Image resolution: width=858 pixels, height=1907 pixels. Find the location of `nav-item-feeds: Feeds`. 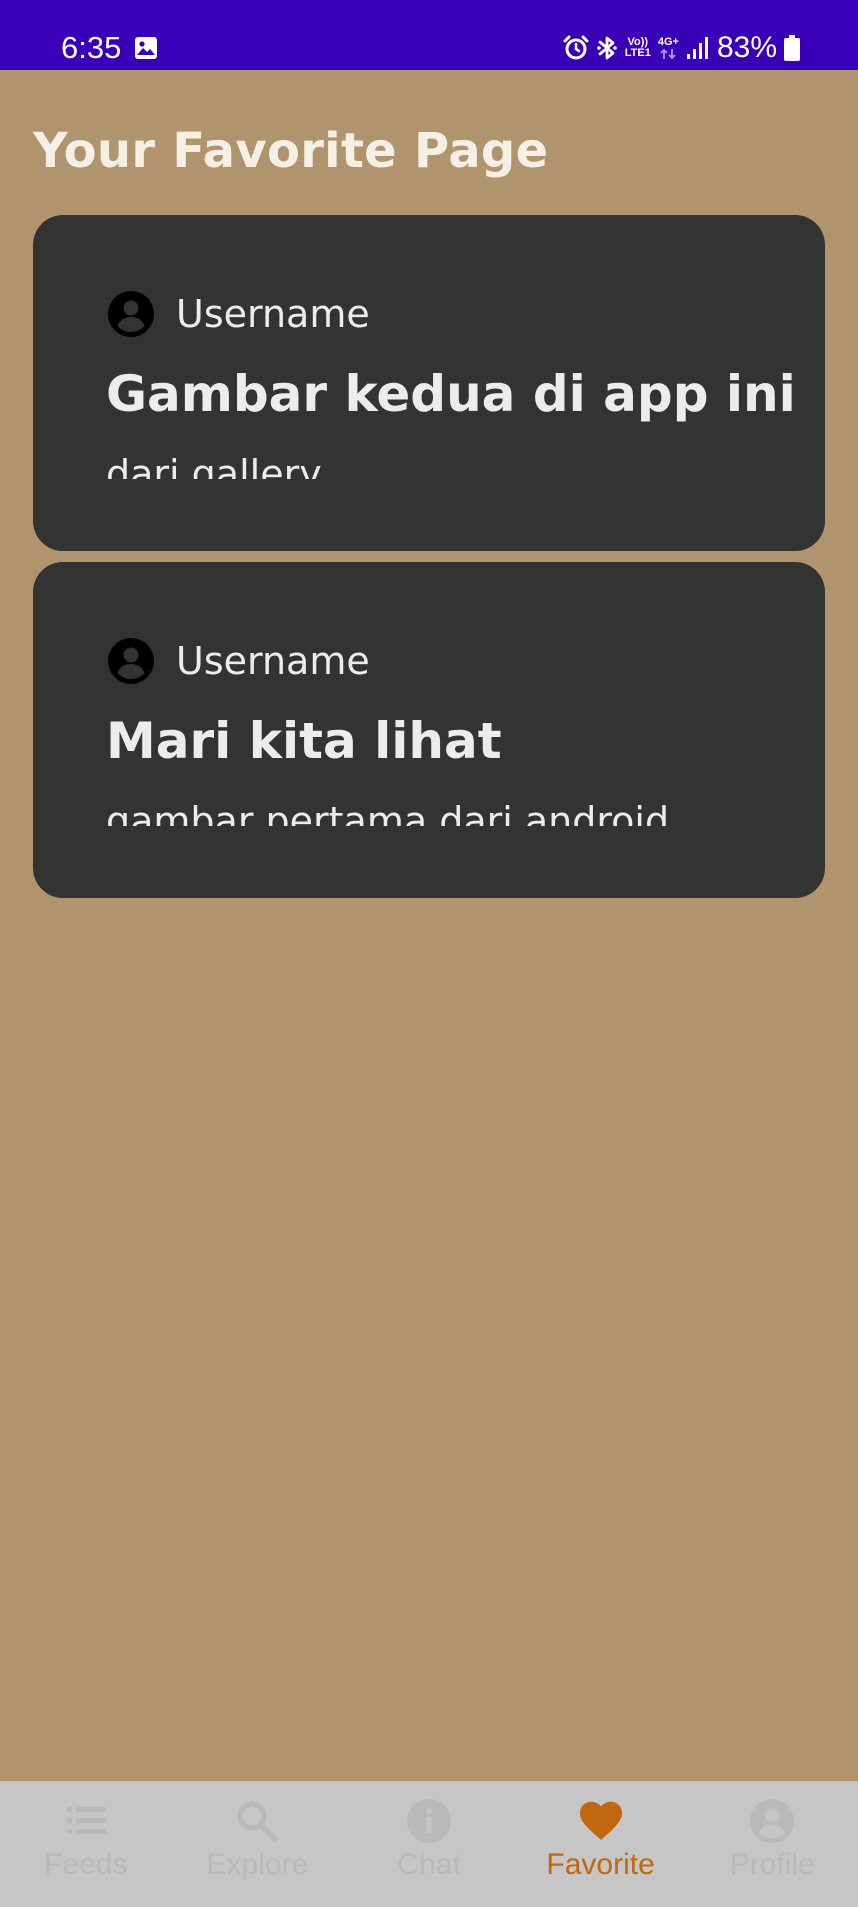

nav-item-feeds: Feeds is located at coordinates (86, 1844).